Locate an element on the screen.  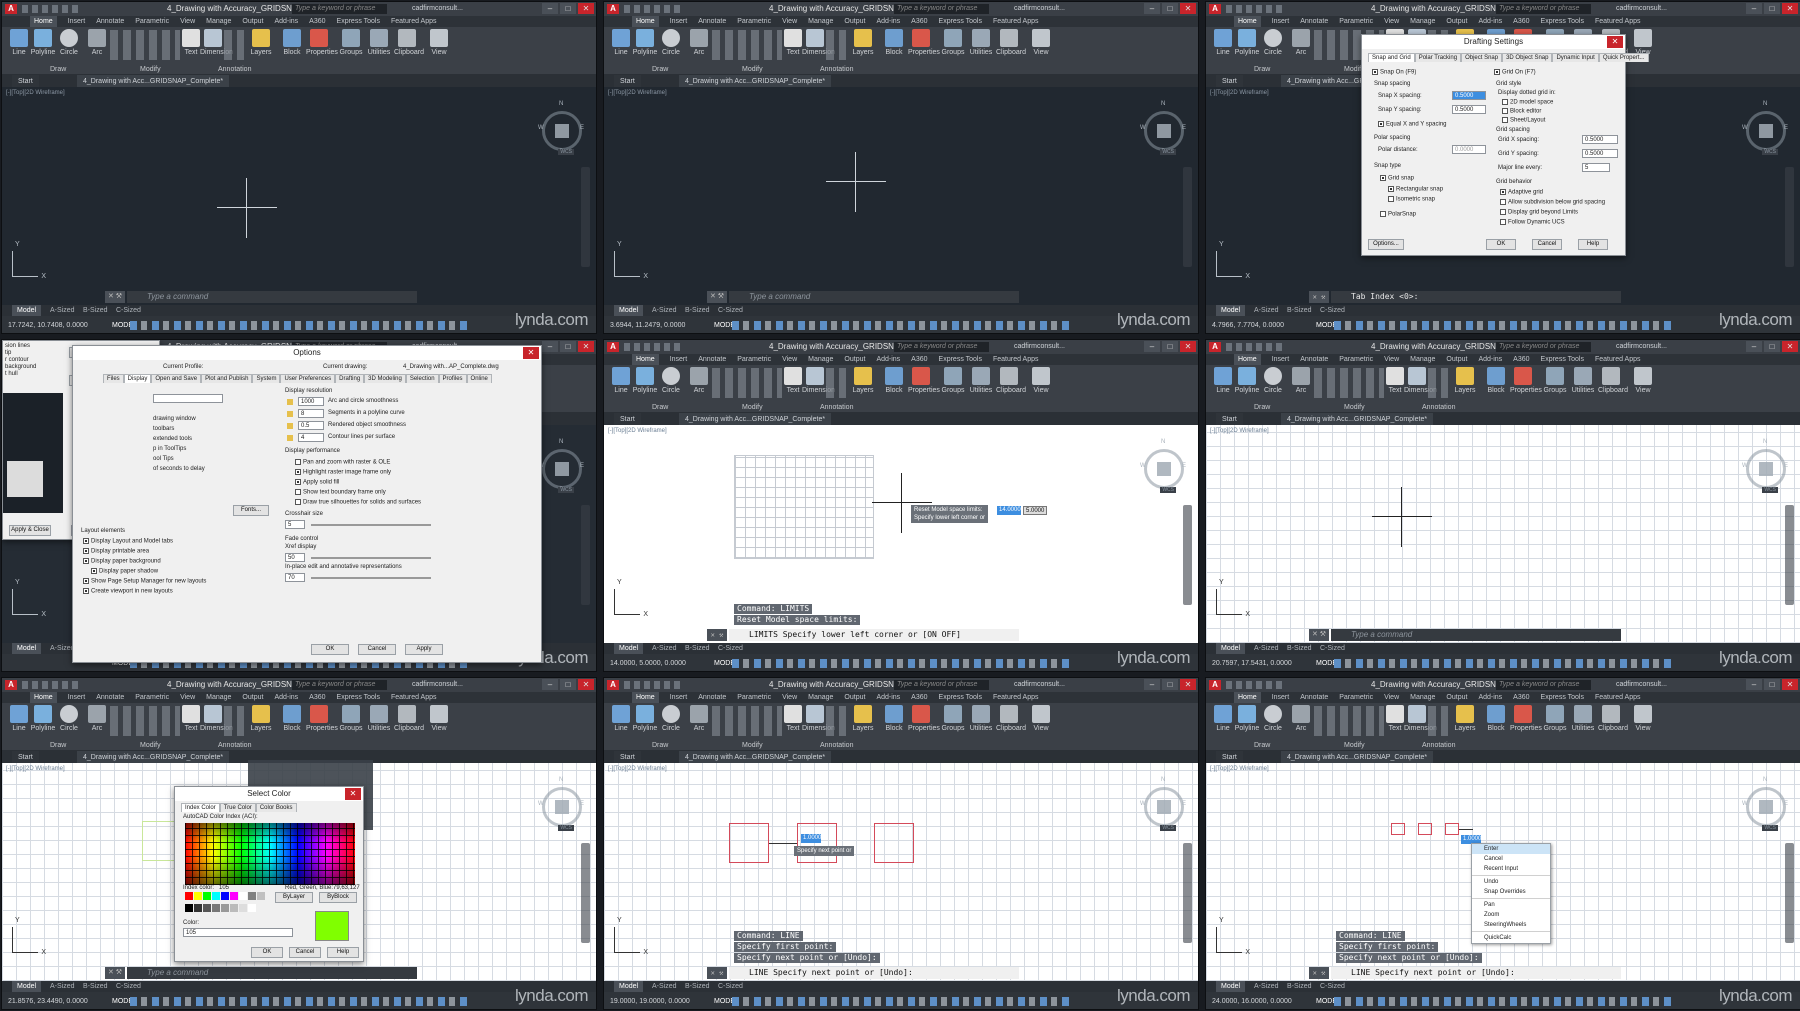
bylayer-button: ByLayer is located at coordinates (294, 897).